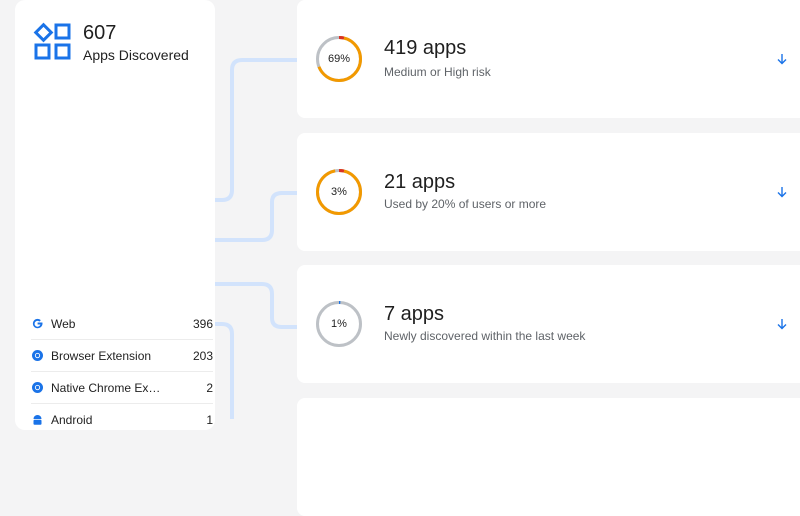 The width and height of the screenshot is (800, 516). I want to click on card-title: 7 apps, so click(414, 314).